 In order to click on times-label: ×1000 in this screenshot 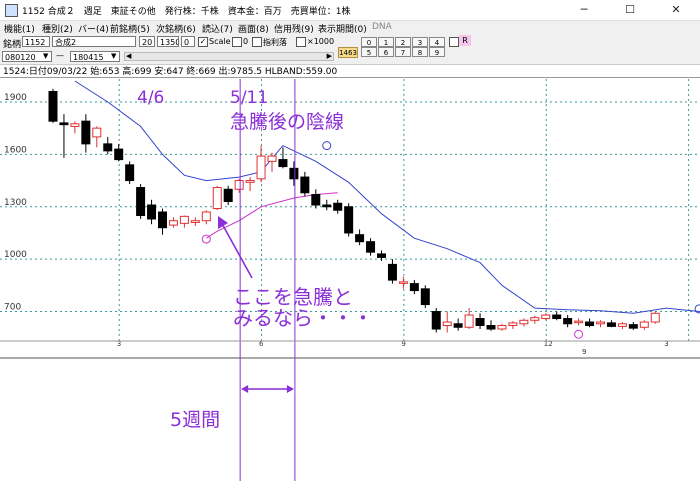, I will do `click(321, 41)`.